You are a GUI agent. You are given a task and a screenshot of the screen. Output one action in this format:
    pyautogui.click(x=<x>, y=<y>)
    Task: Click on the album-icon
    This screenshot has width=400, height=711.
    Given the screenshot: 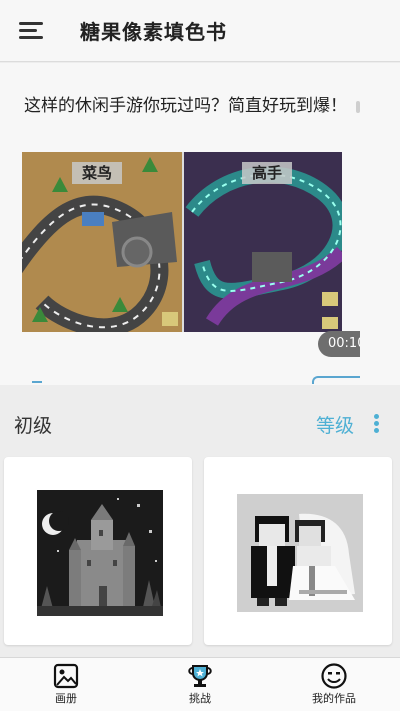 What is the action you would take?
    pyautogui.click(x=66, y=676)
    